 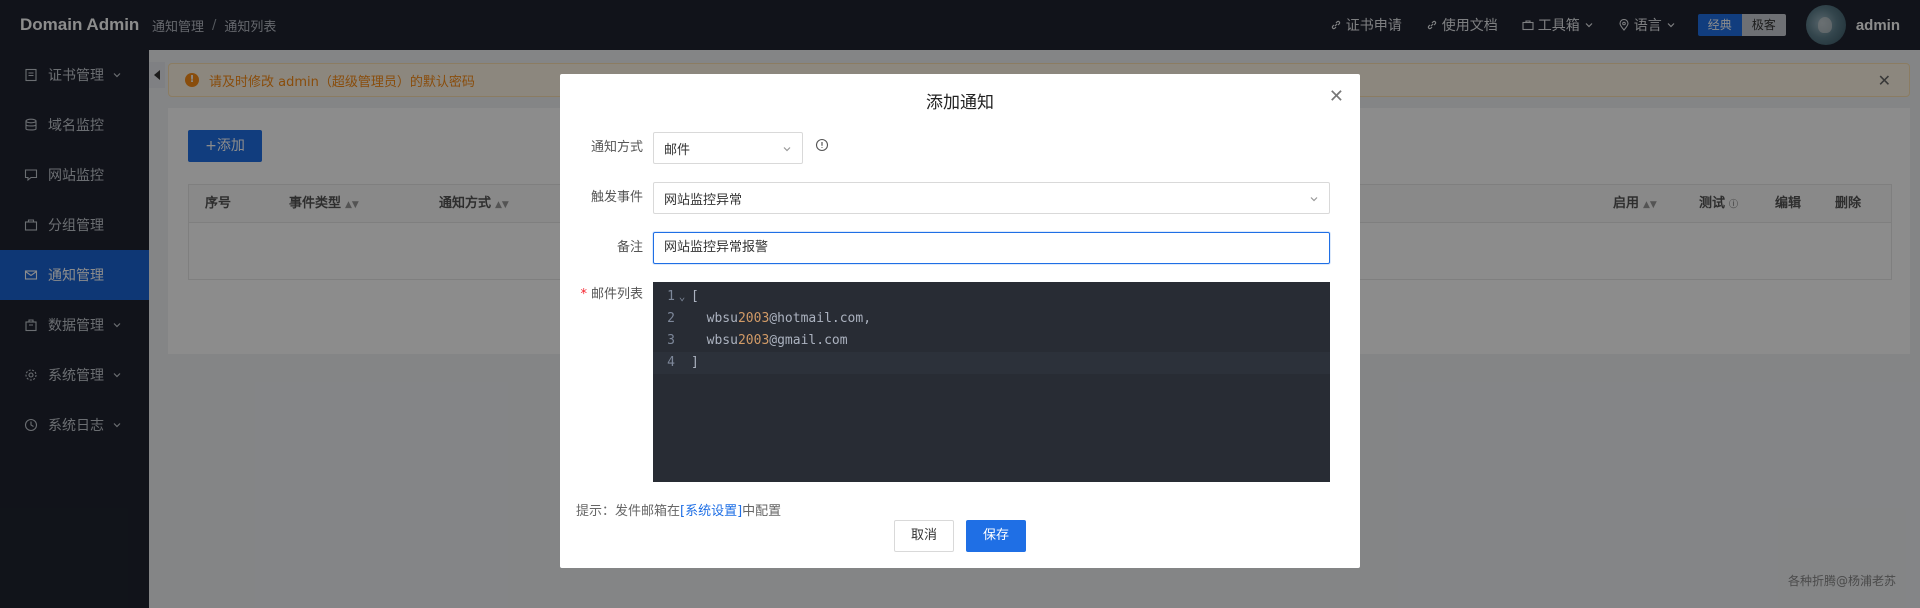 I want to click on code-line-active: 4 ], so click(x=991, y=363).